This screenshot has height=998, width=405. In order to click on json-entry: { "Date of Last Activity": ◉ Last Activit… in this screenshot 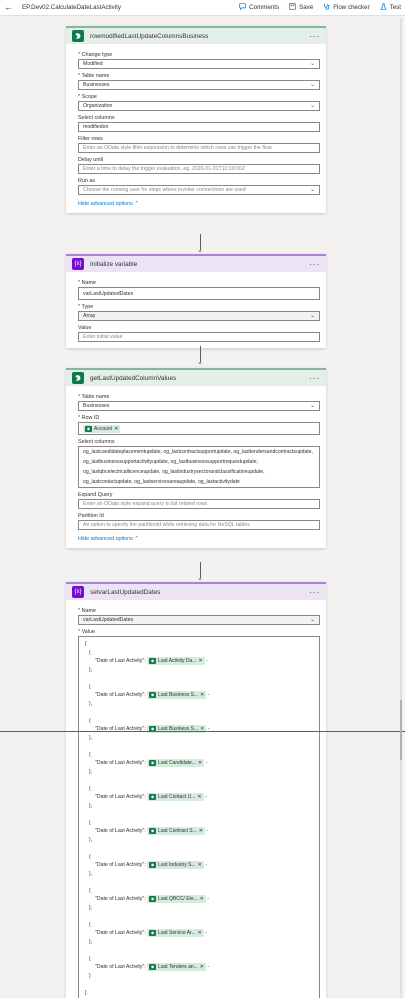, I will do `click(148, 661)`.